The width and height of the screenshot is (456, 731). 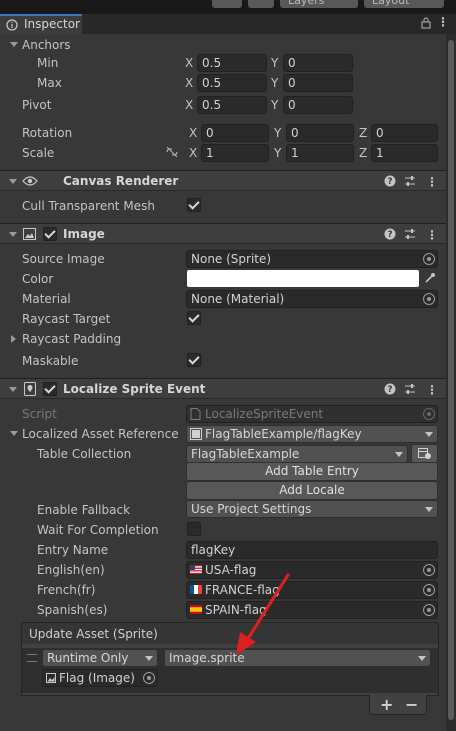 What do you see at coordinates (318, 105) in the screenshot?
I see `pivot-y-field: 0` at bounding box center [318, 105].